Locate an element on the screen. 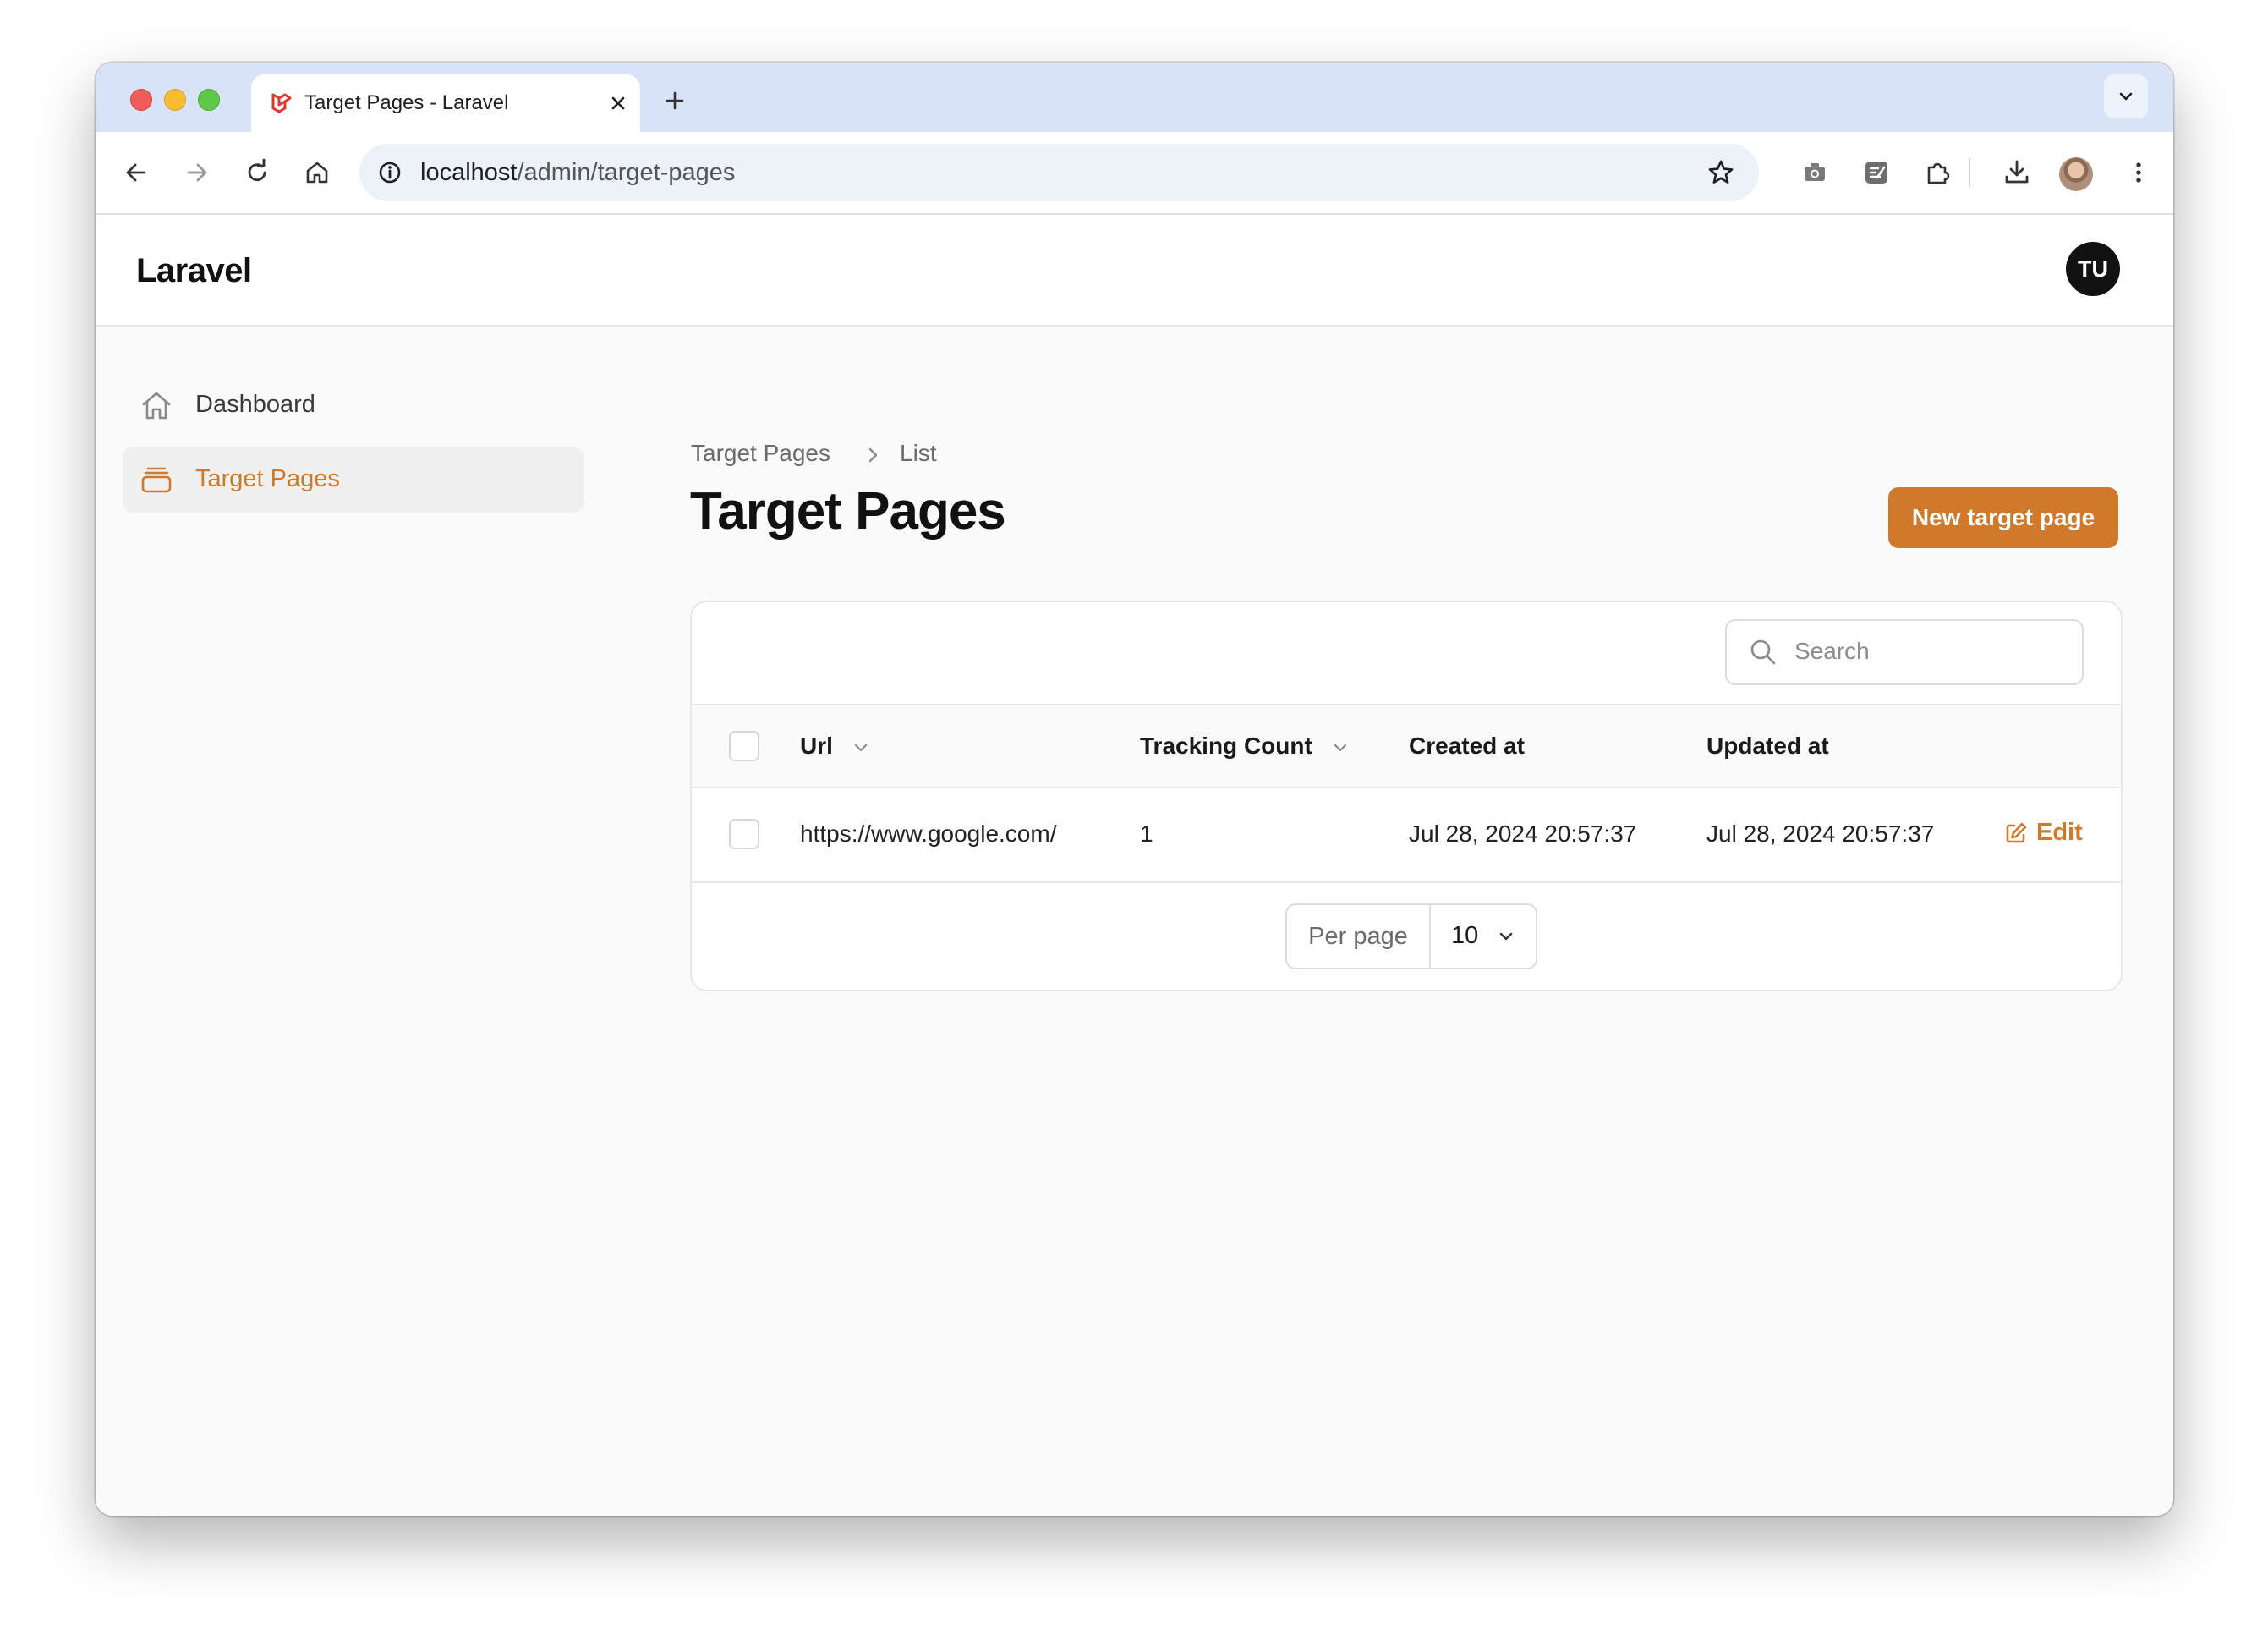 The width and height of the screenshot is (2268, 1641). column-header-tracking-count: Tracking Count is located at coordinates (1245, 746).